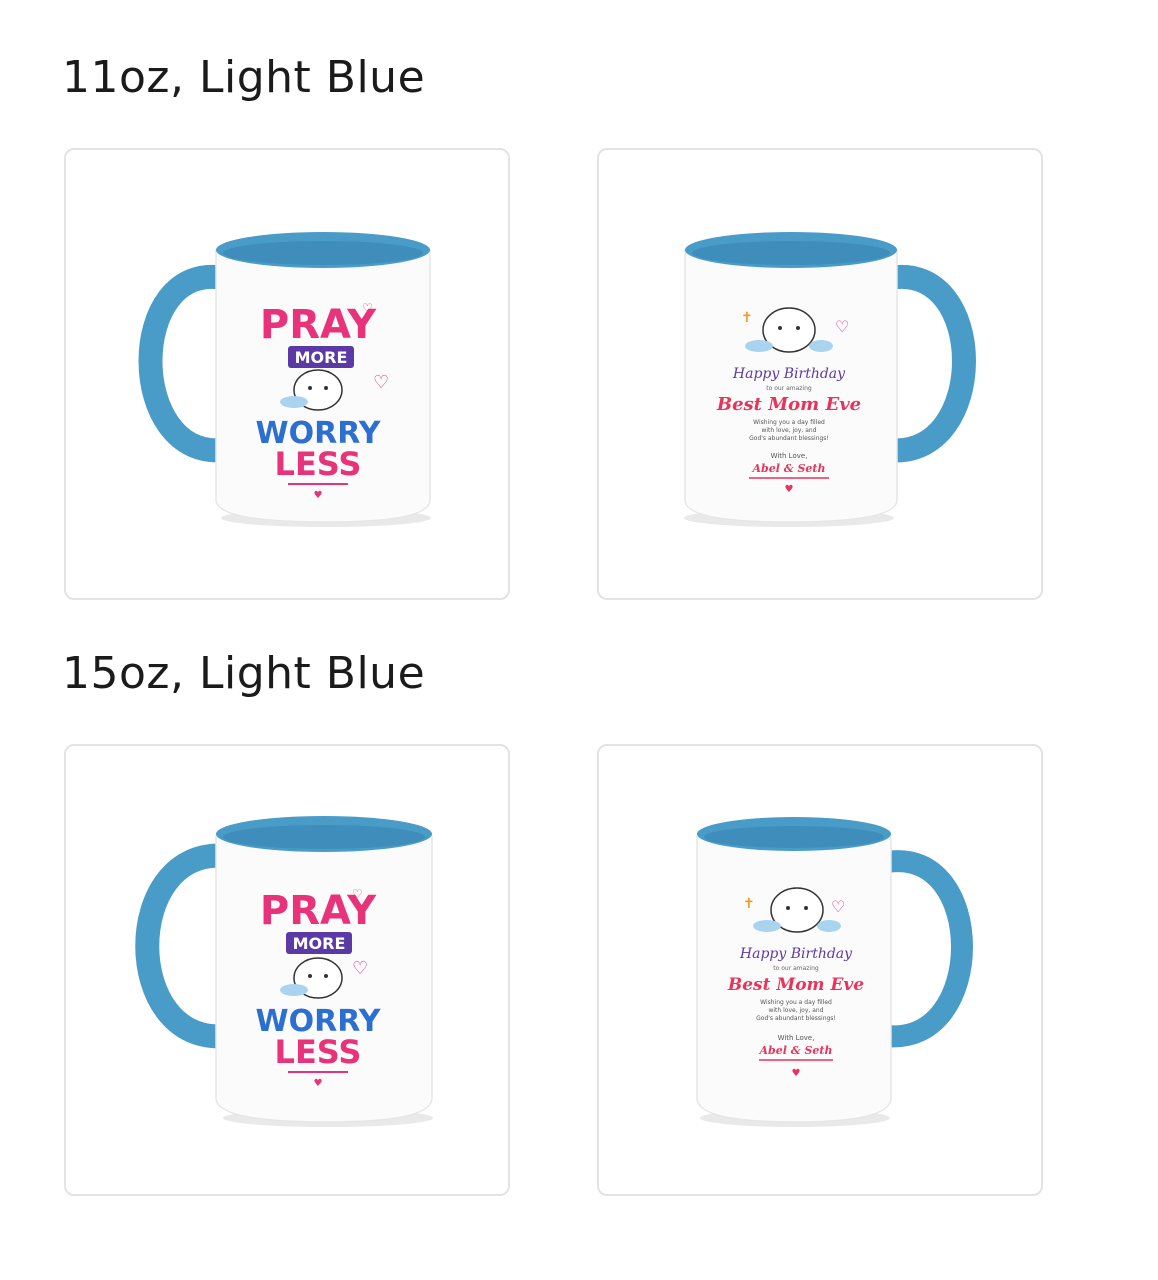 The width and height of the screenshot is (1158, 1280). What do you see at coordinates (284, 971) in the screenshot?
I see `mug-15oz-front-image: PRAY MORE WORRY LESS ♡ ♡ ♥` at bounding box center [284, 971].